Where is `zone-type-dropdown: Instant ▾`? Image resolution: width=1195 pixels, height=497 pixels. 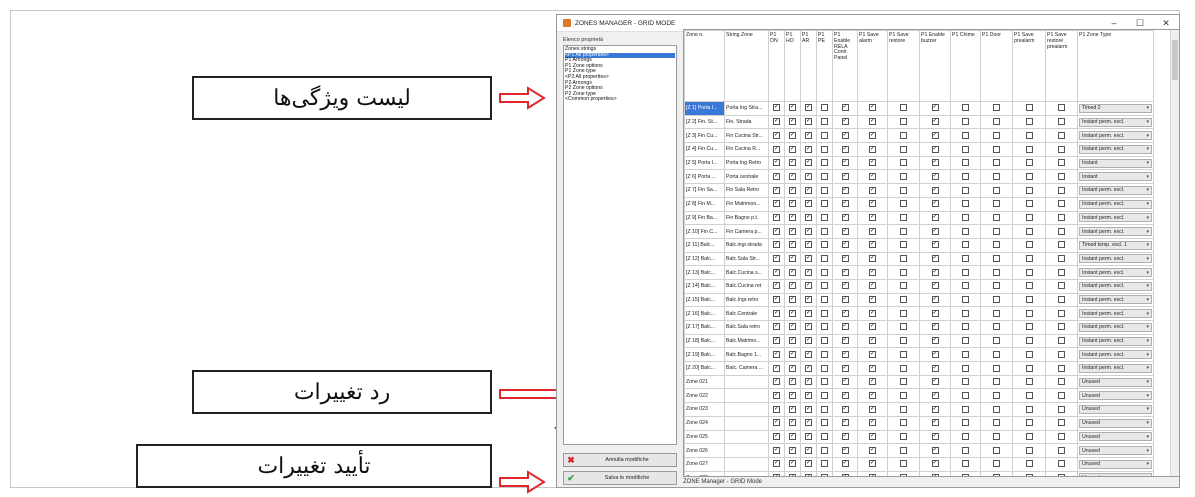
zone-type-dropdown: Instant ▾ is located at coordinates (1115, 177).